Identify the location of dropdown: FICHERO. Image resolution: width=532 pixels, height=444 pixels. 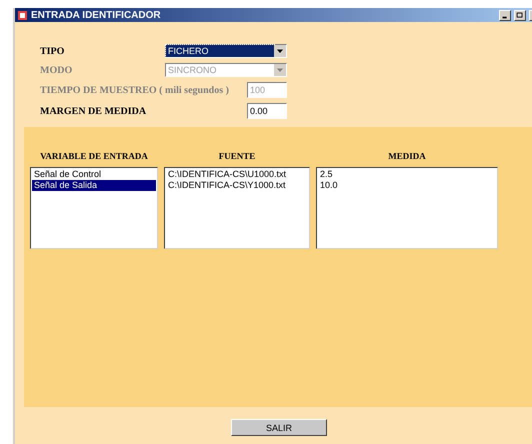
(226, 51).